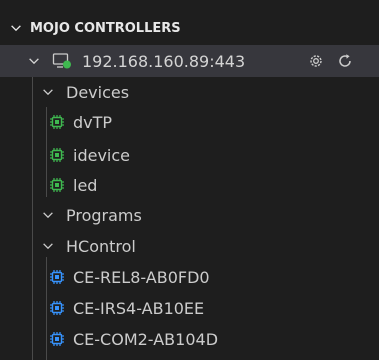 Image resolution: width=379 pixels, height=360 pixels. What do you see at coordinates (104, 215) in the screenshot?
I see `folder-label: Programs` at bounding box center [104, 215].